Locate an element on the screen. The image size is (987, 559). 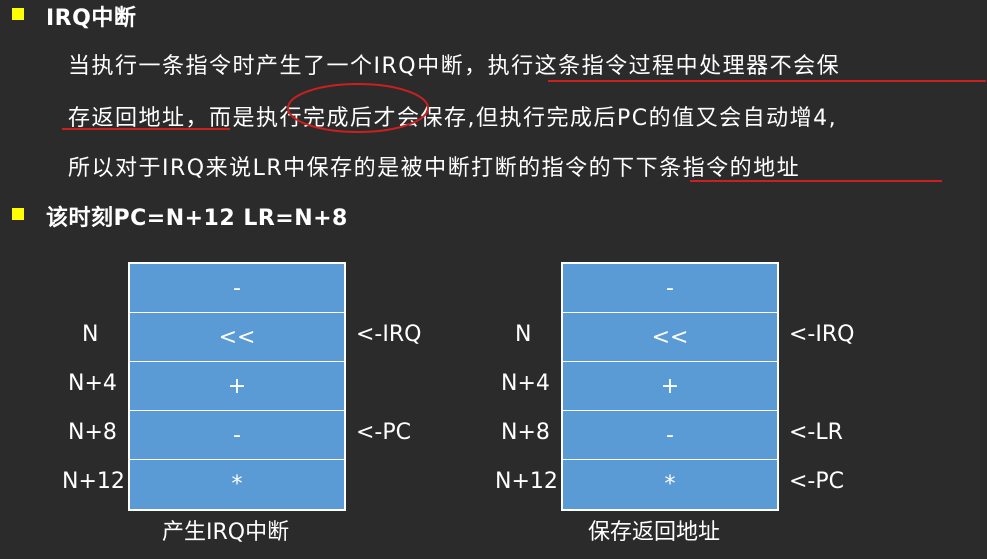
diagram-caption: 保存返回地址 is located at coordinates (654, 532).